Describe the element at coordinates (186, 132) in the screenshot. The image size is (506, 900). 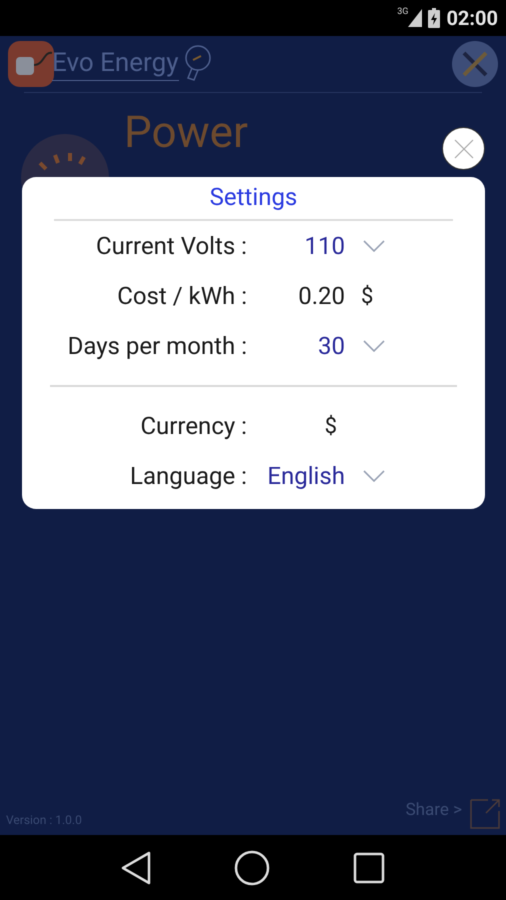
I see `power-heading: Power` at that location.